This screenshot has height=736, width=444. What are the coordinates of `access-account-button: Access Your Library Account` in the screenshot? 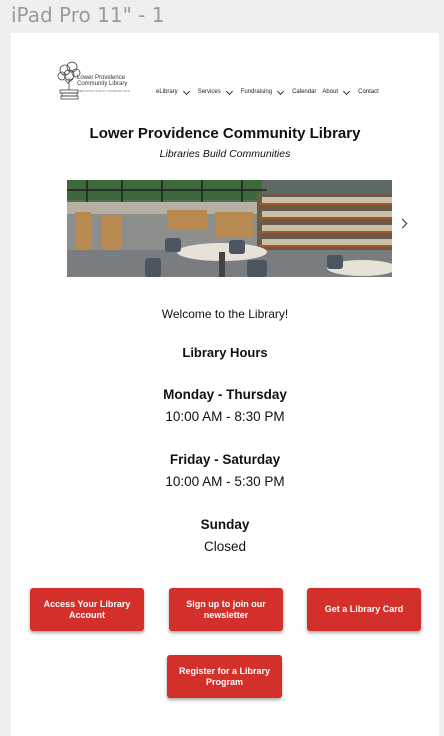 It's located at (87, 609).